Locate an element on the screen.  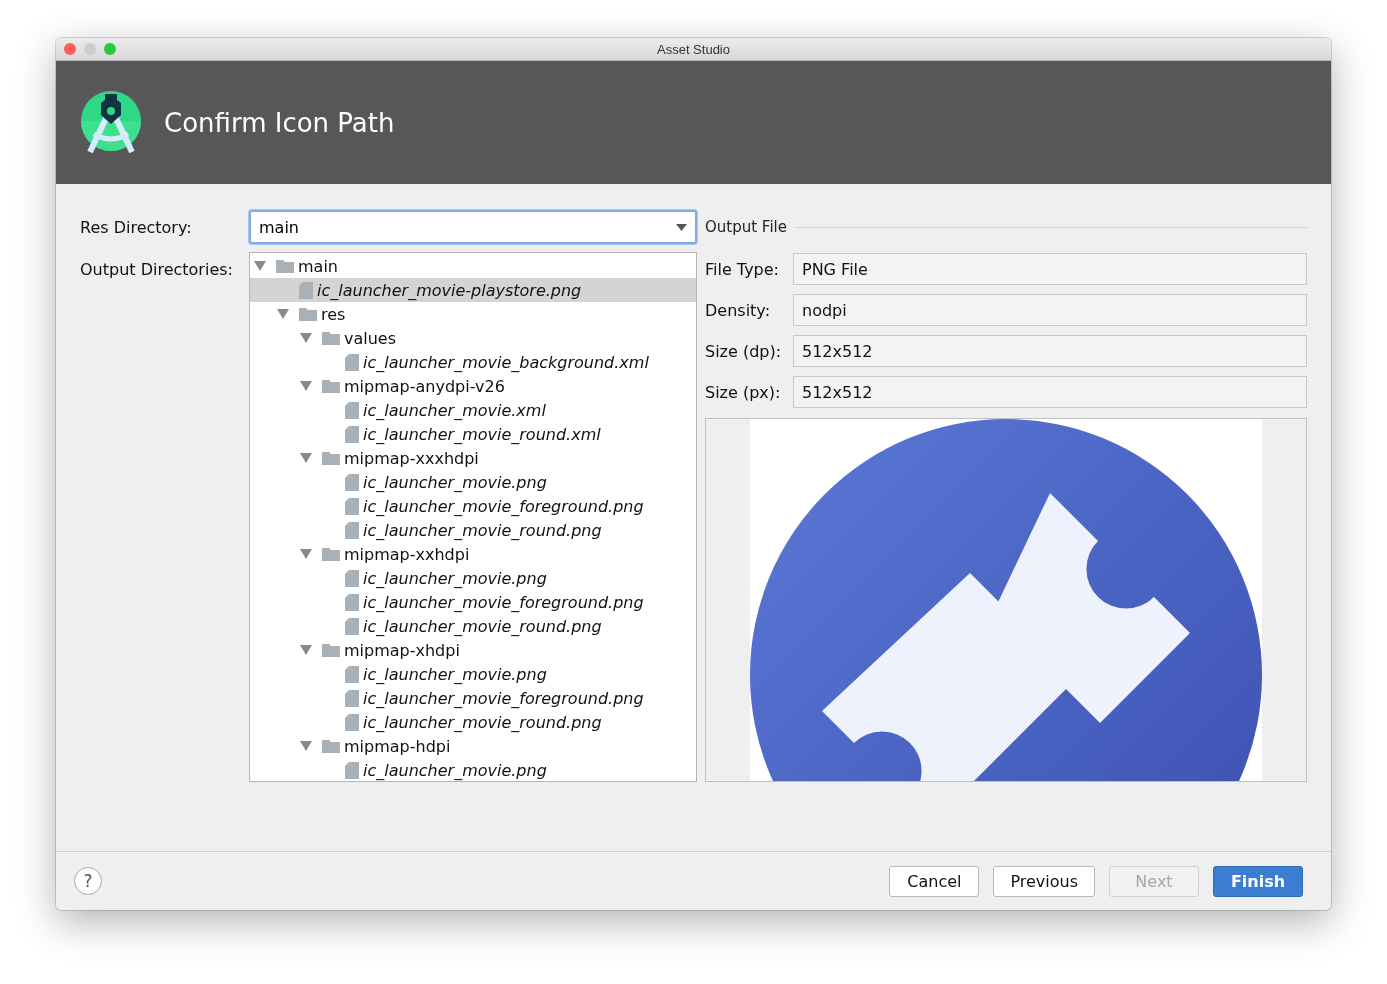
field-label: Density: is located at coordinates (738, 310).